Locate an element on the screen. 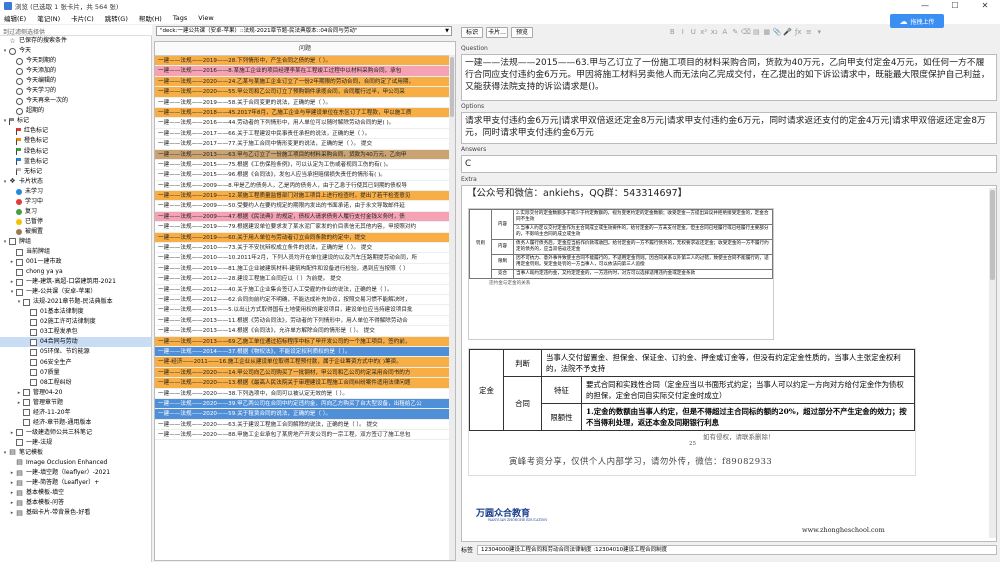 The width and height of the screenshot is (1000, 562). sidebar-item: 01基本法律制度 is located at coordinates (75, 312).